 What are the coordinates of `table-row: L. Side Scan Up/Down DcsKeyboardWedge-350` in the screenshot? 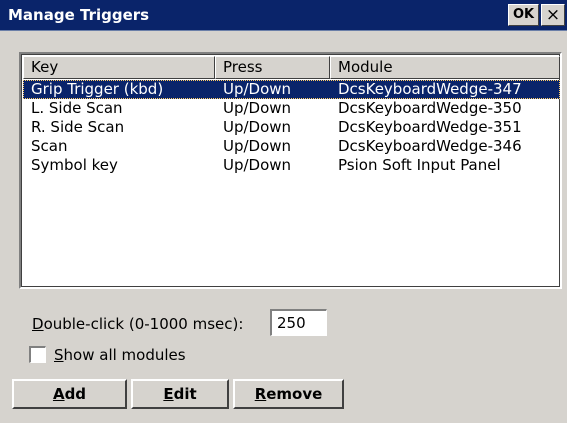 It's located at (291, 108).